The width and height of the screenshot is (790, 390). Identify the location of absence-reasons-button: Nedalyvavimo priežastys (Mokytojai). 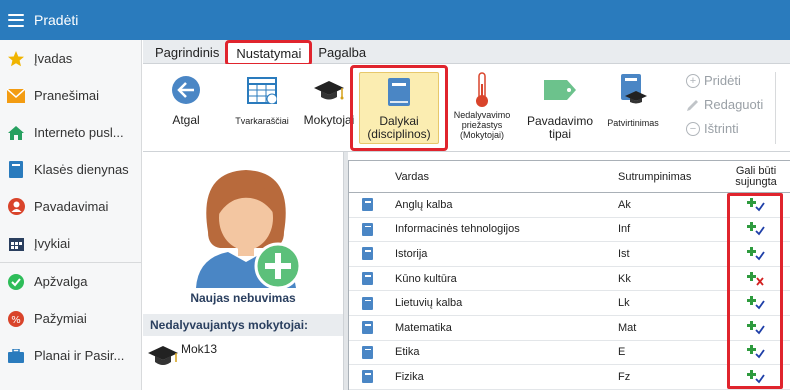
(482, 105).